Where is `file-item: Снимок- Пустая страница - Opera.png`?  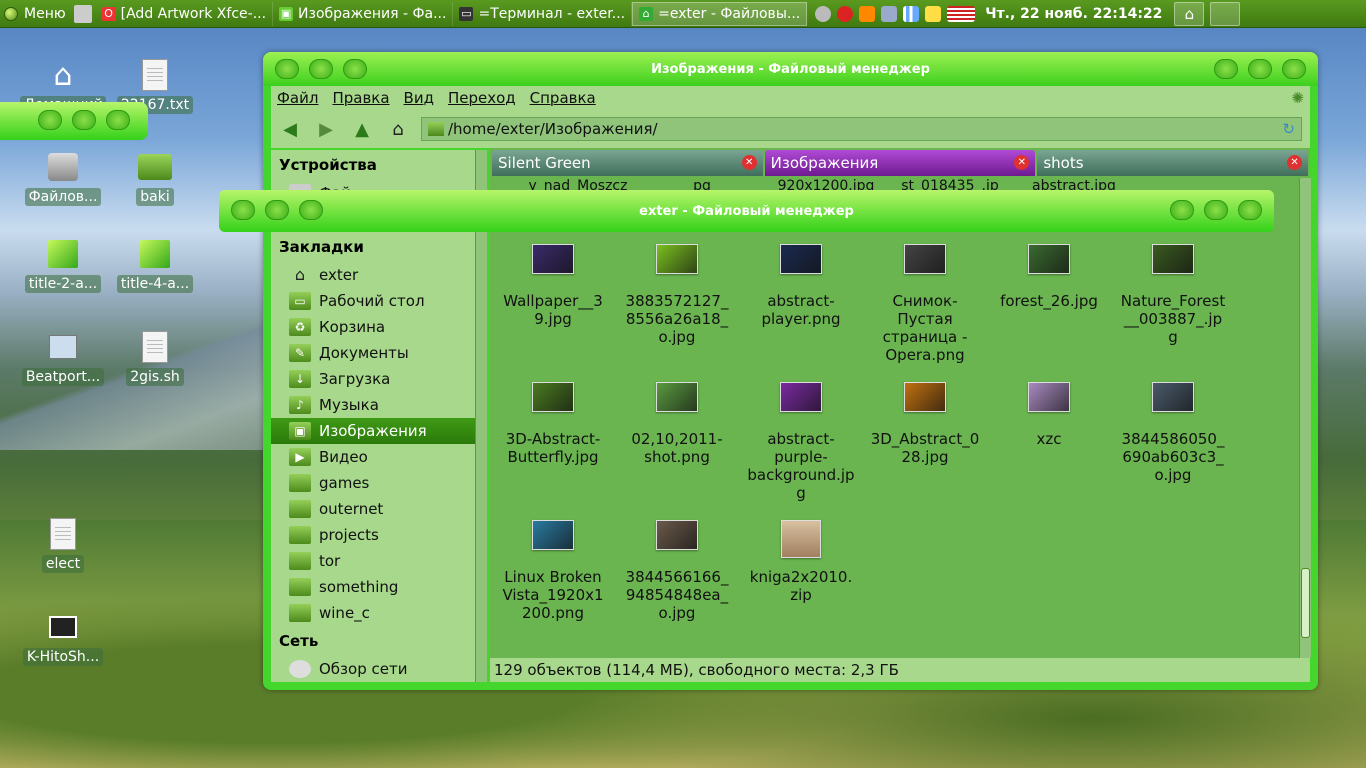
file-item: Снимок- Пустая страница - Opera.png is located at coordinates (925, 304).